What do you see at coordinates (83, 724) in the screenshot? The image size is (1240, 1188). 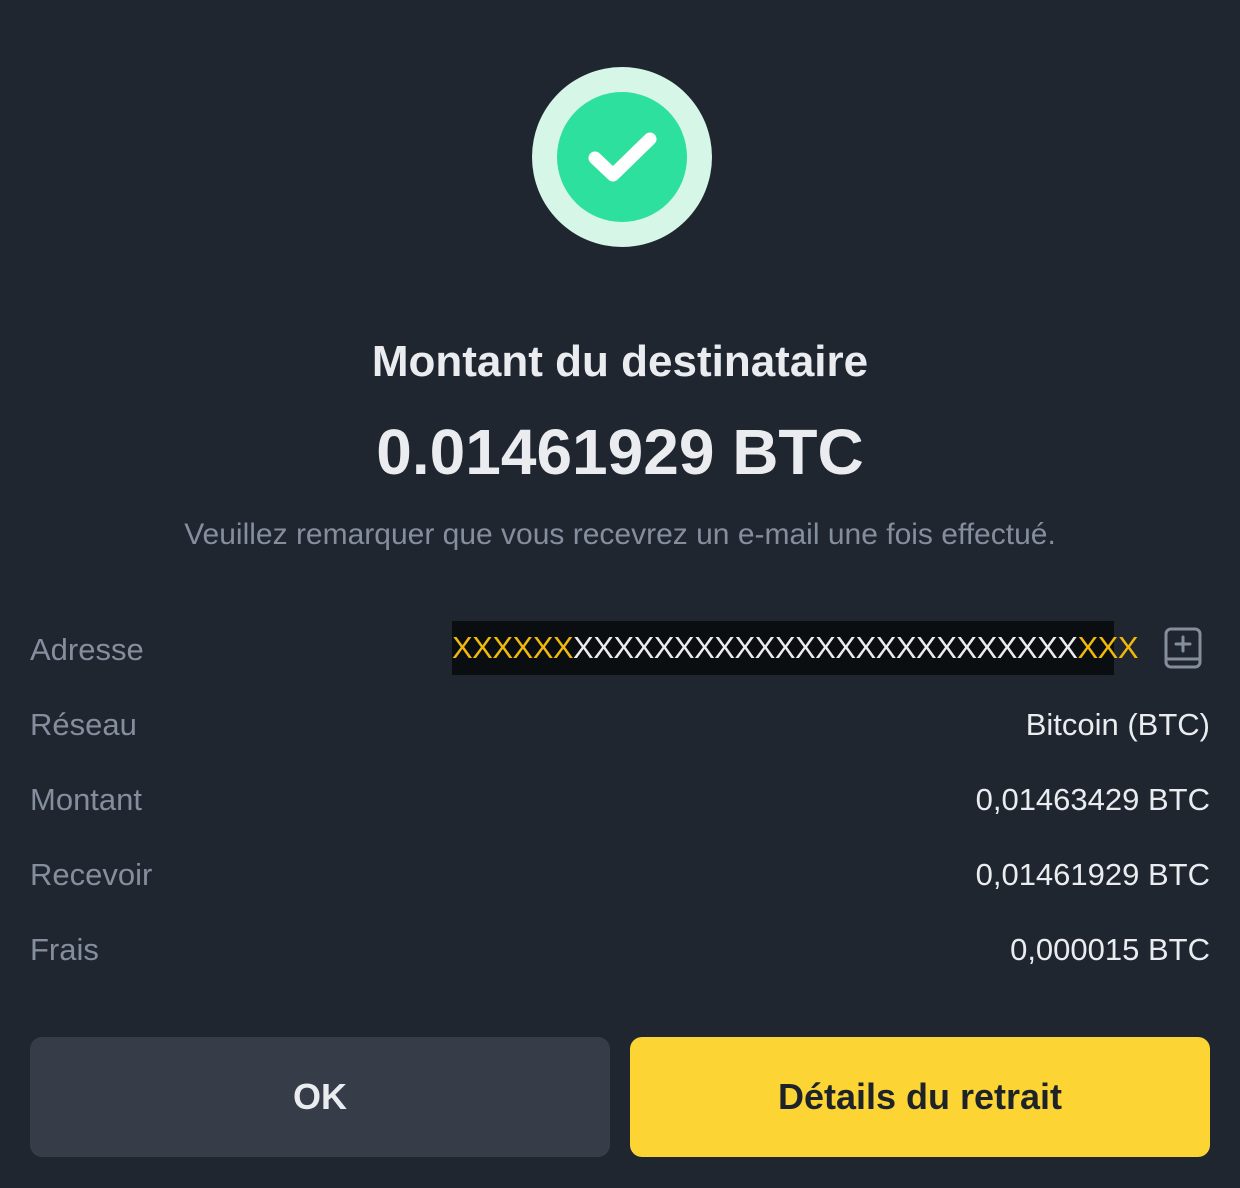 I see `network-label: Réseau` at bounding box center [83, 724].